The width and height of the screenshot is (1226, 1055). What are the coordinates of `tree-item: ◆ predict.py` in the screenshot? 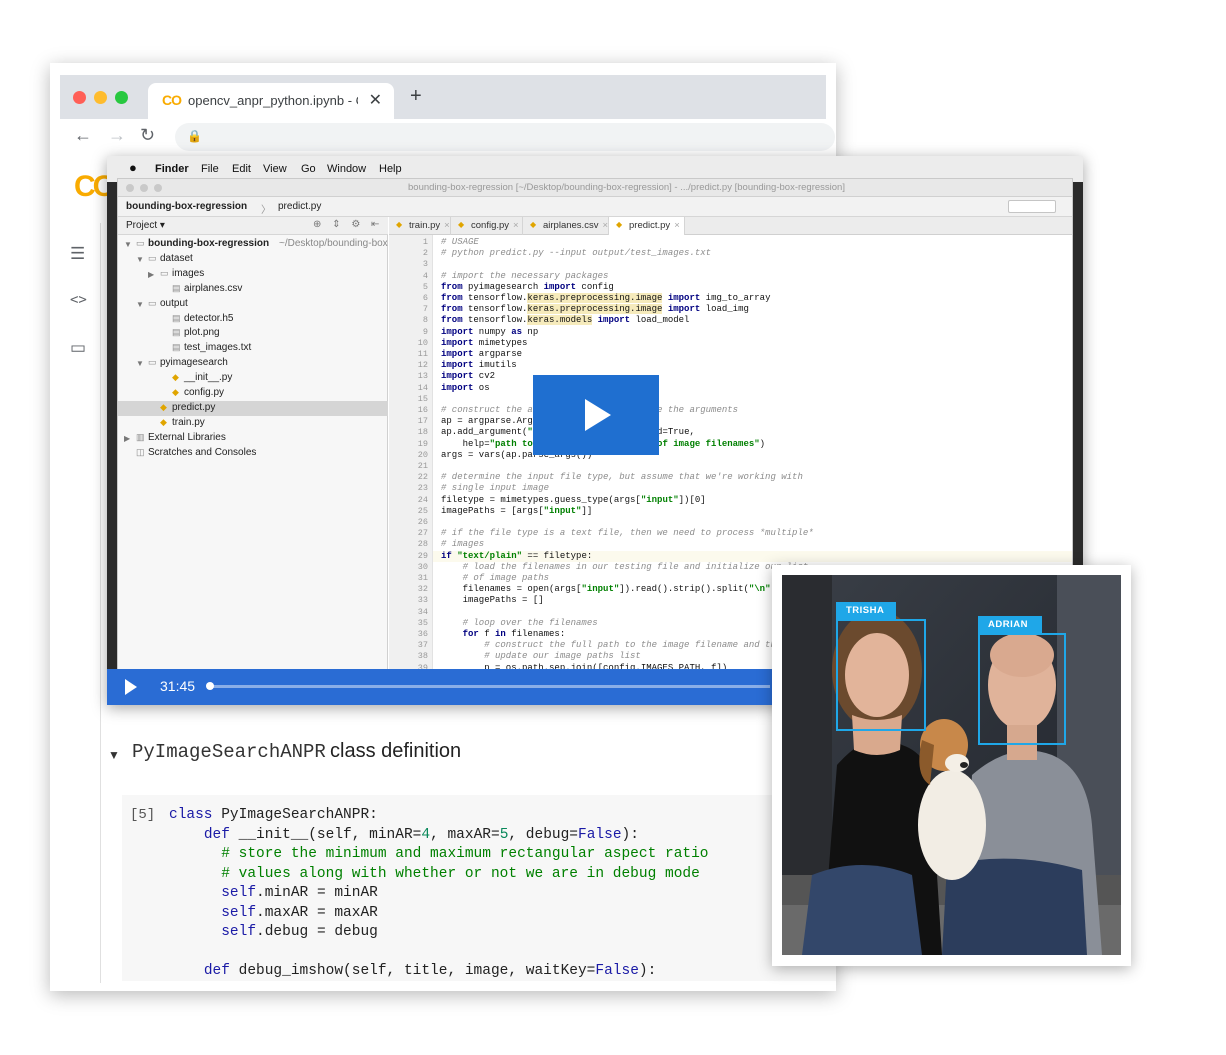 It's located at (253, 408).